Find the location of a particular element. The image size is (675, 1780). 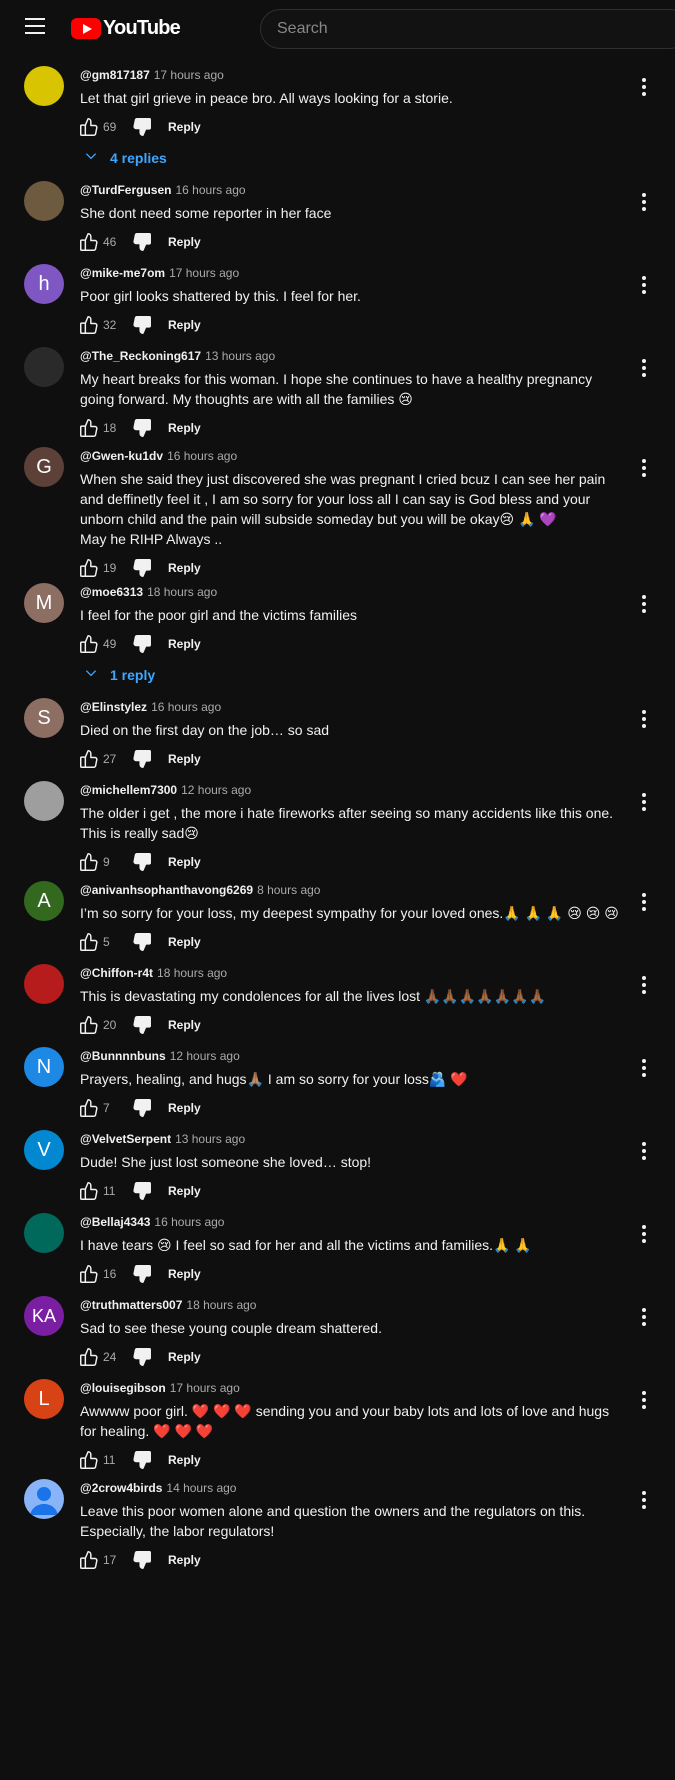

search-box is located at coordinates (467, 29).